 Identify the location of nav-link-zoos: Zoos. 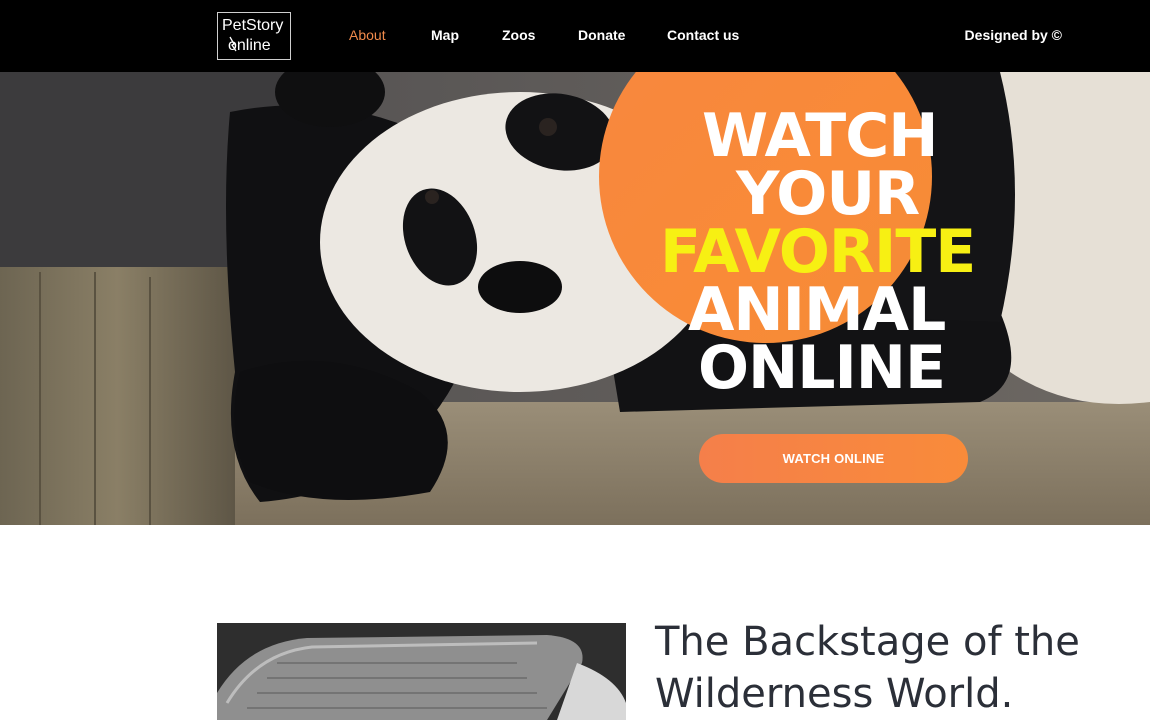
(518, 35).